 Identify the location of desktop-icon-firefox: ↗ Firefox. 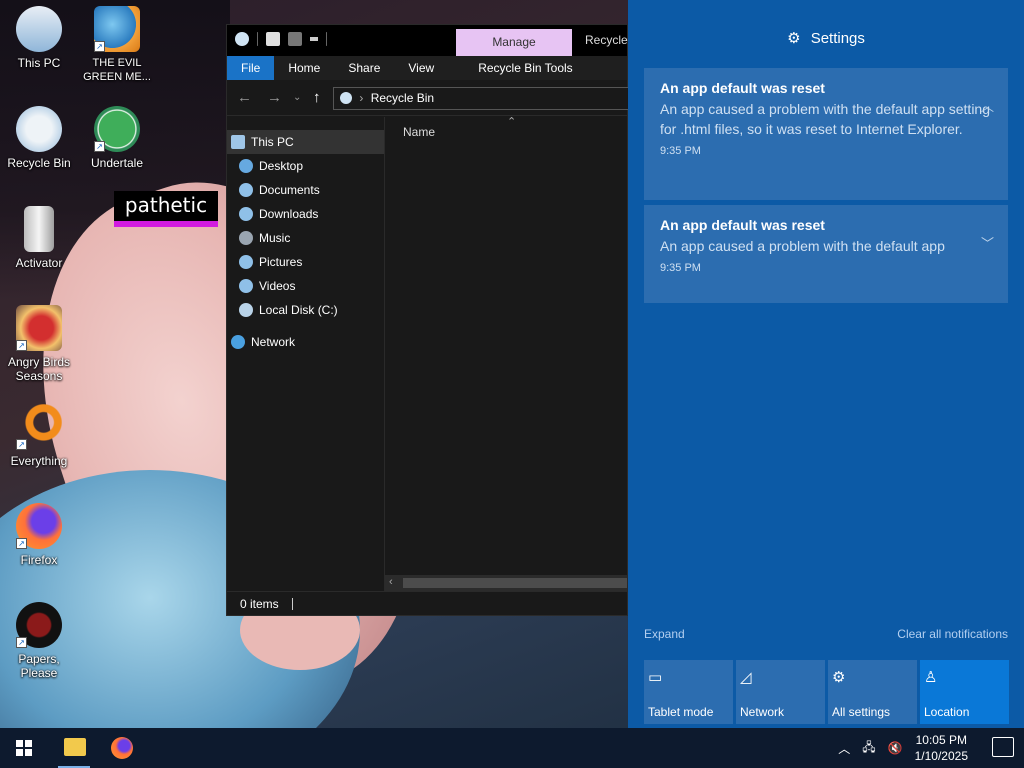
(39, 535).